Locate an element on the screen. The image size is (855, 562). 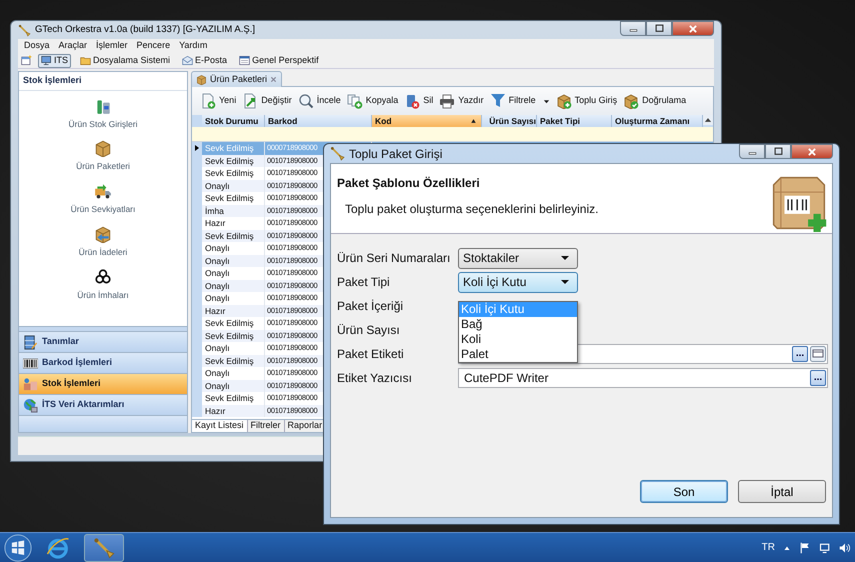
toolbar-button: Değiştir is located at coordinates (267, 101).